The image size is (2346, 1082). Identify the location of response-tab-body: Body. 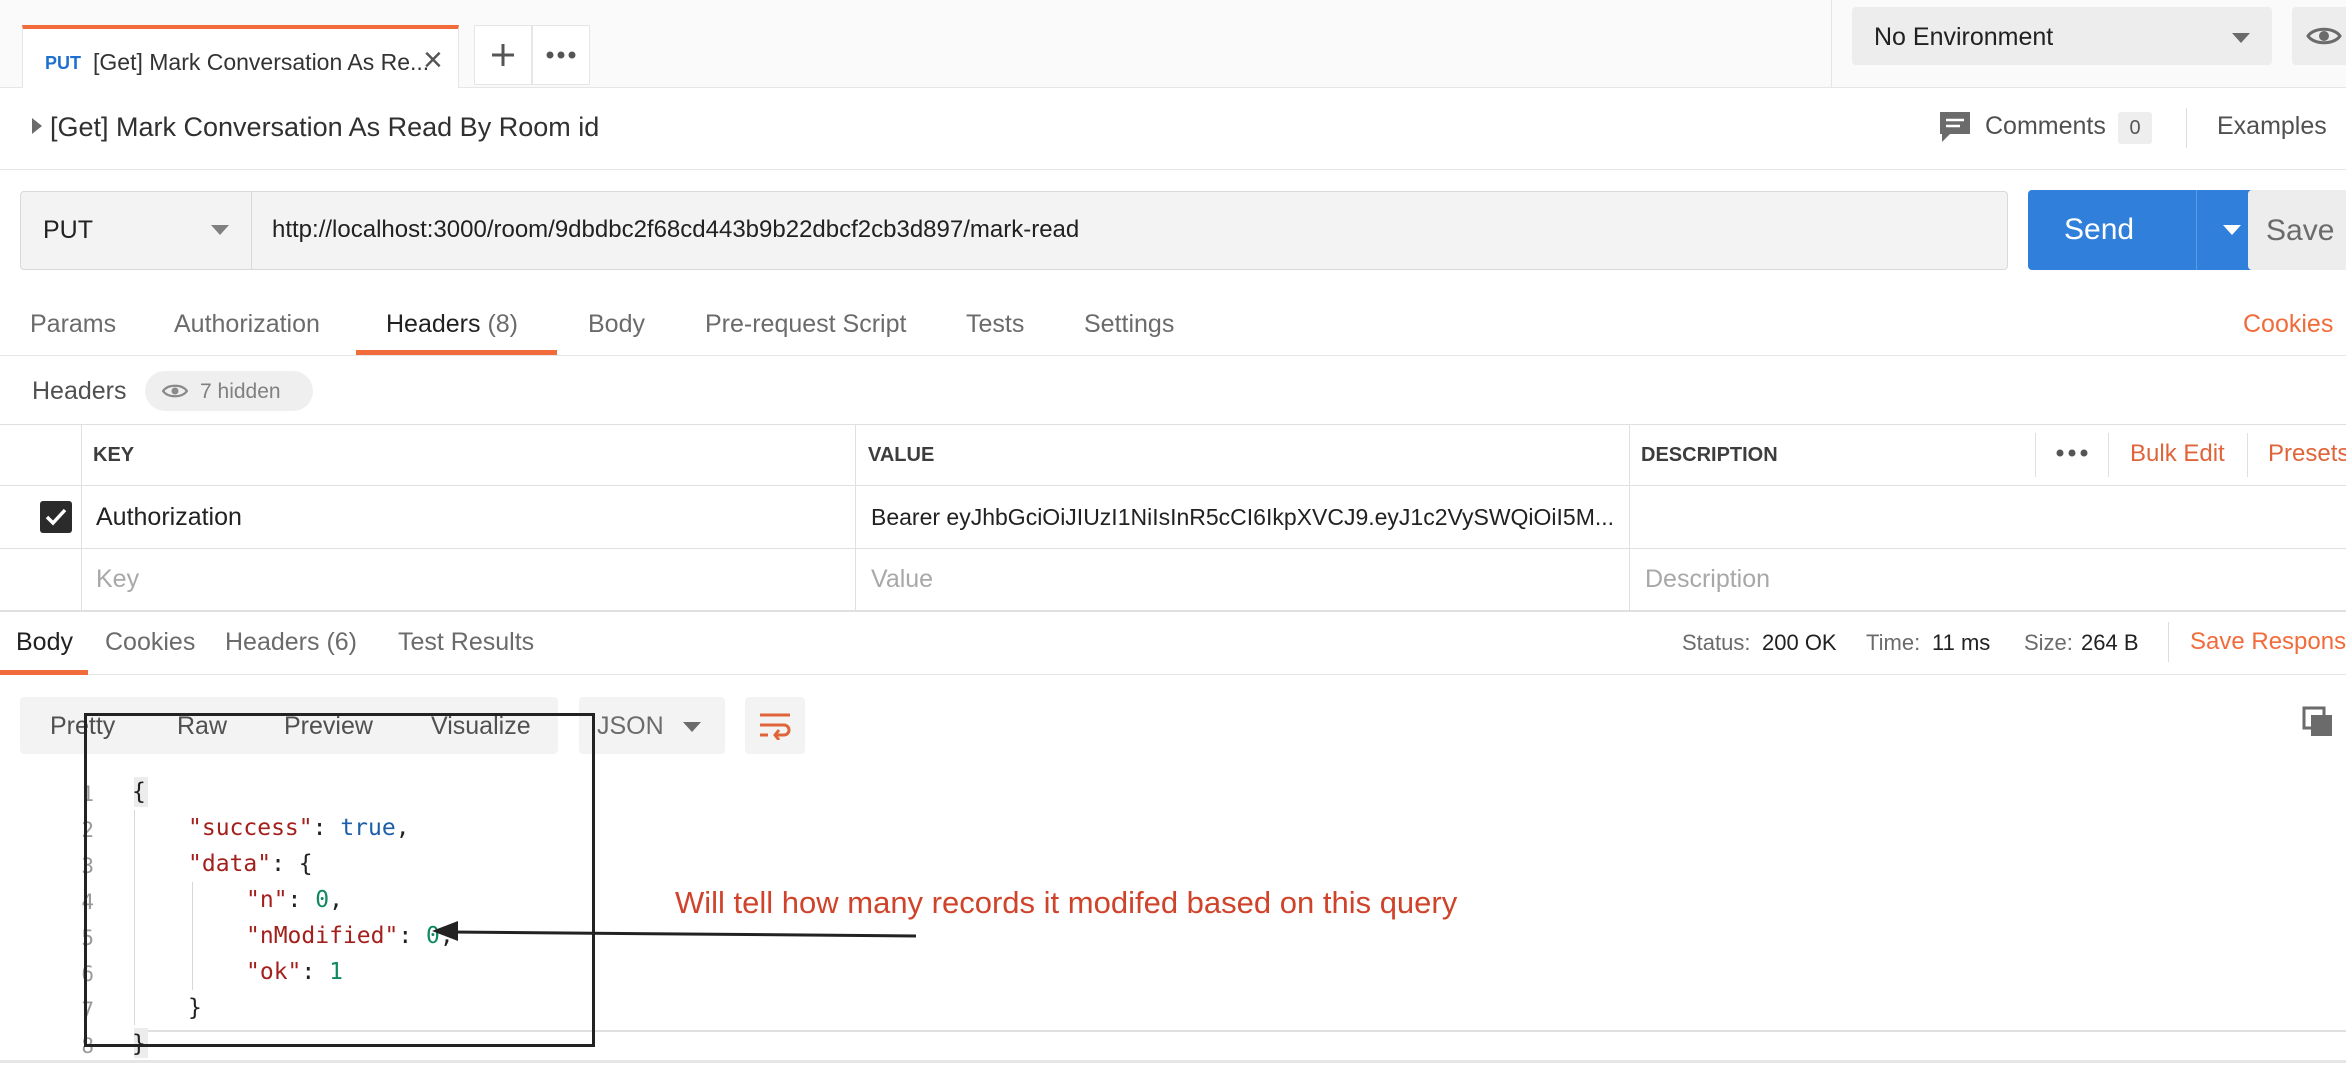
(44, 642).